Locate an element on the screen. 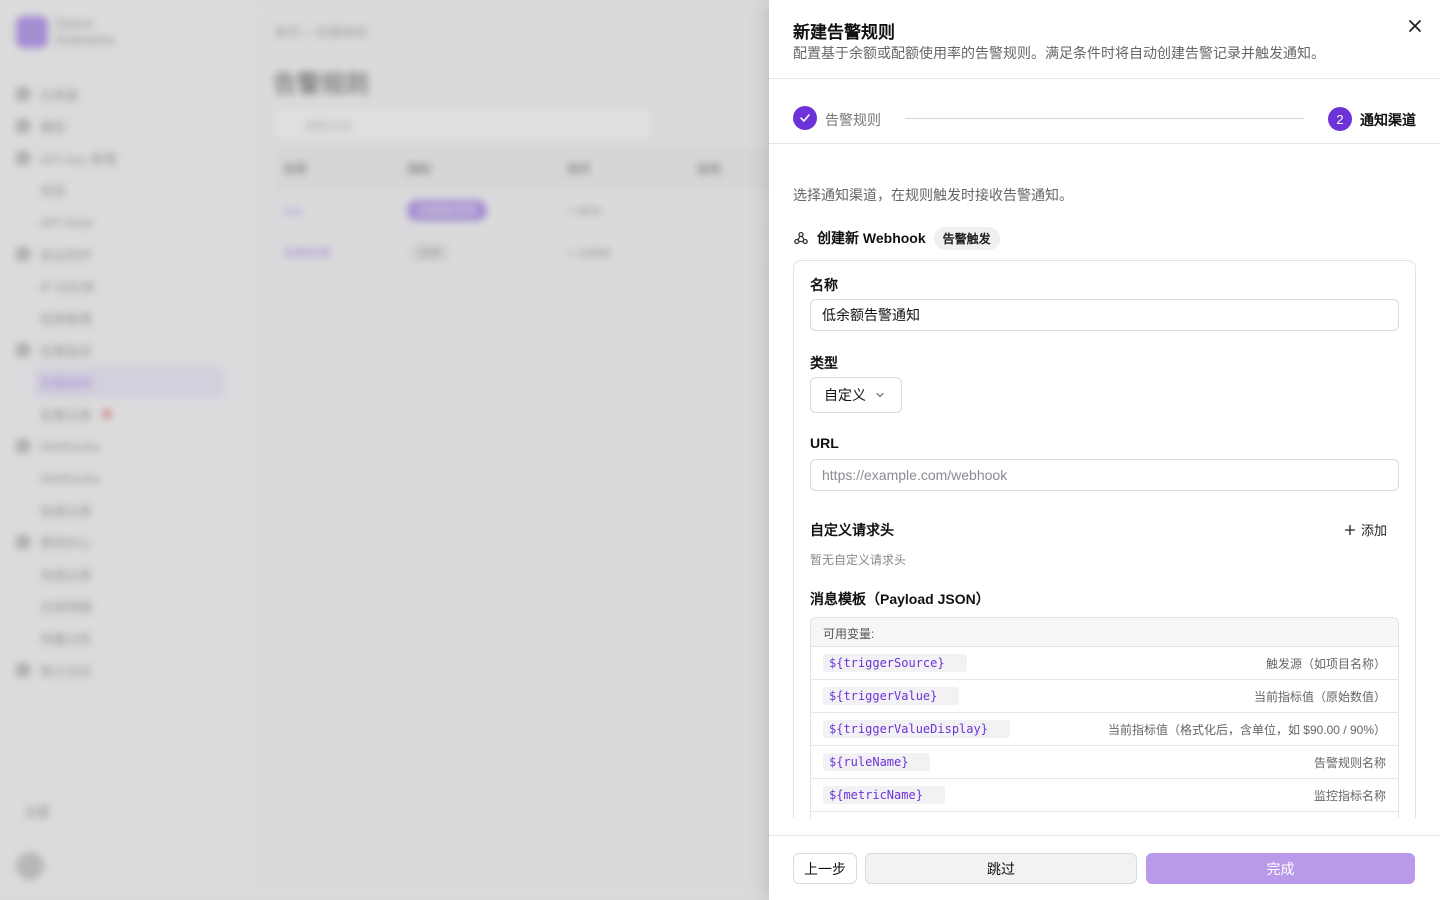 This screenshot has width=1440, height=900. previous-step-button: 上一步 is located at coordinates (825, 868).